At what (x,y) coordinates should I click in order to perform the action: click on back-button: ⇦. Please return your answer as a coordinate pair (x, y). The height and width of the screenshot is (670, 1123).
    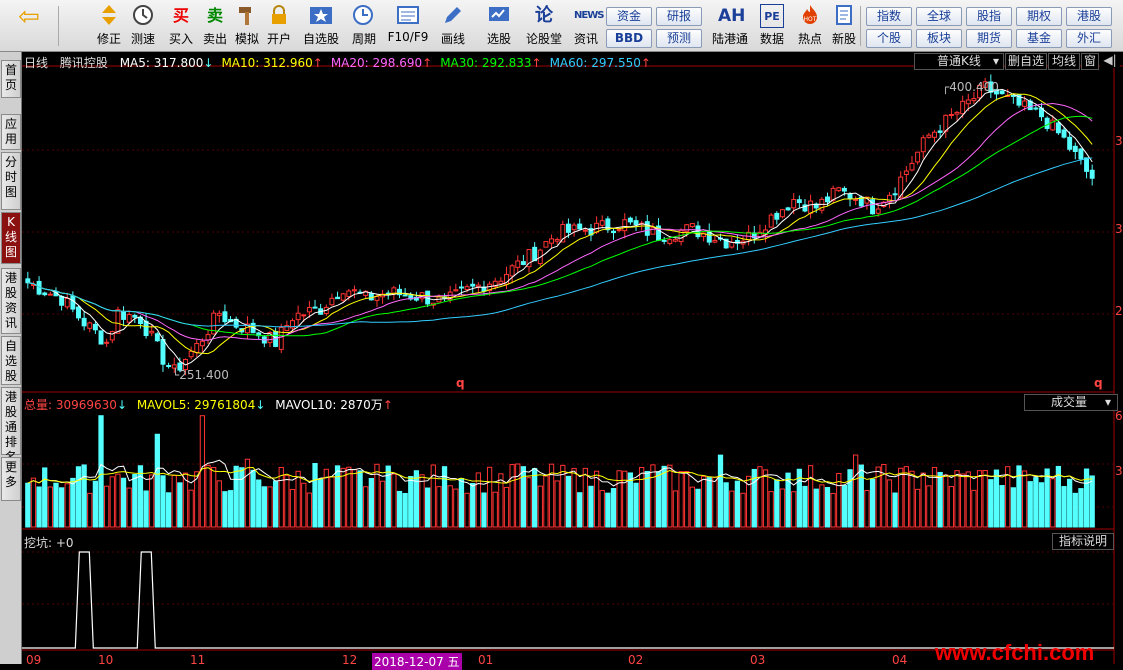
    Looking at the image, I should click on (29, 27).